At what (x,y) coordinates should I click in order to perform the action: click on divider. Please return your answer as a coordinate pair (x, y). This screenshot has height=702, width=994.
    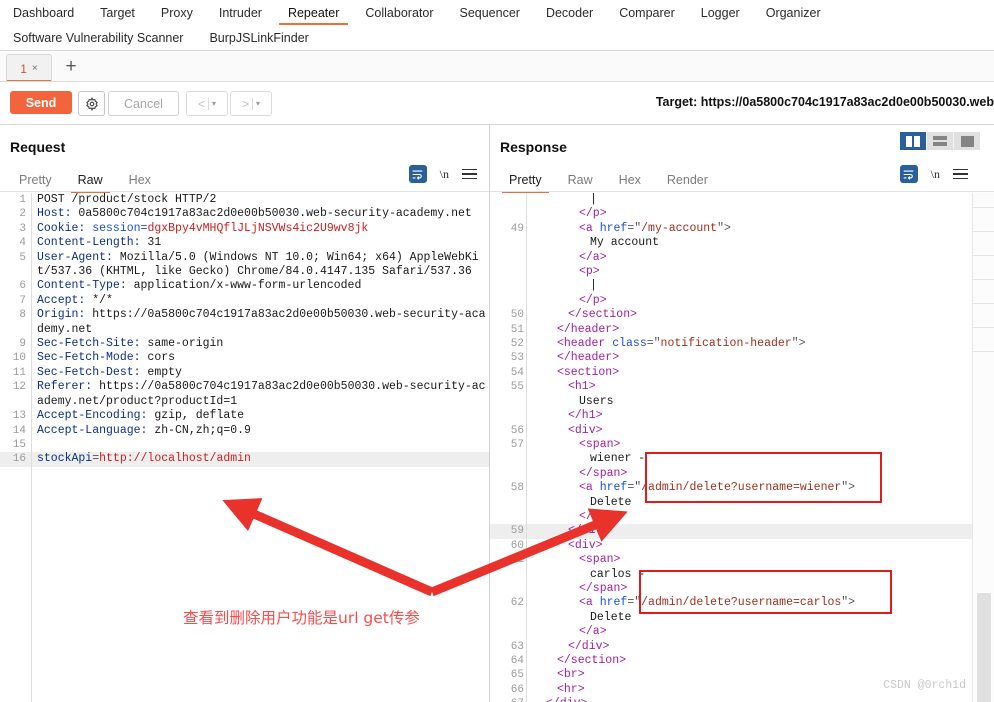
    Looking at the image, I should click on (208, 103).